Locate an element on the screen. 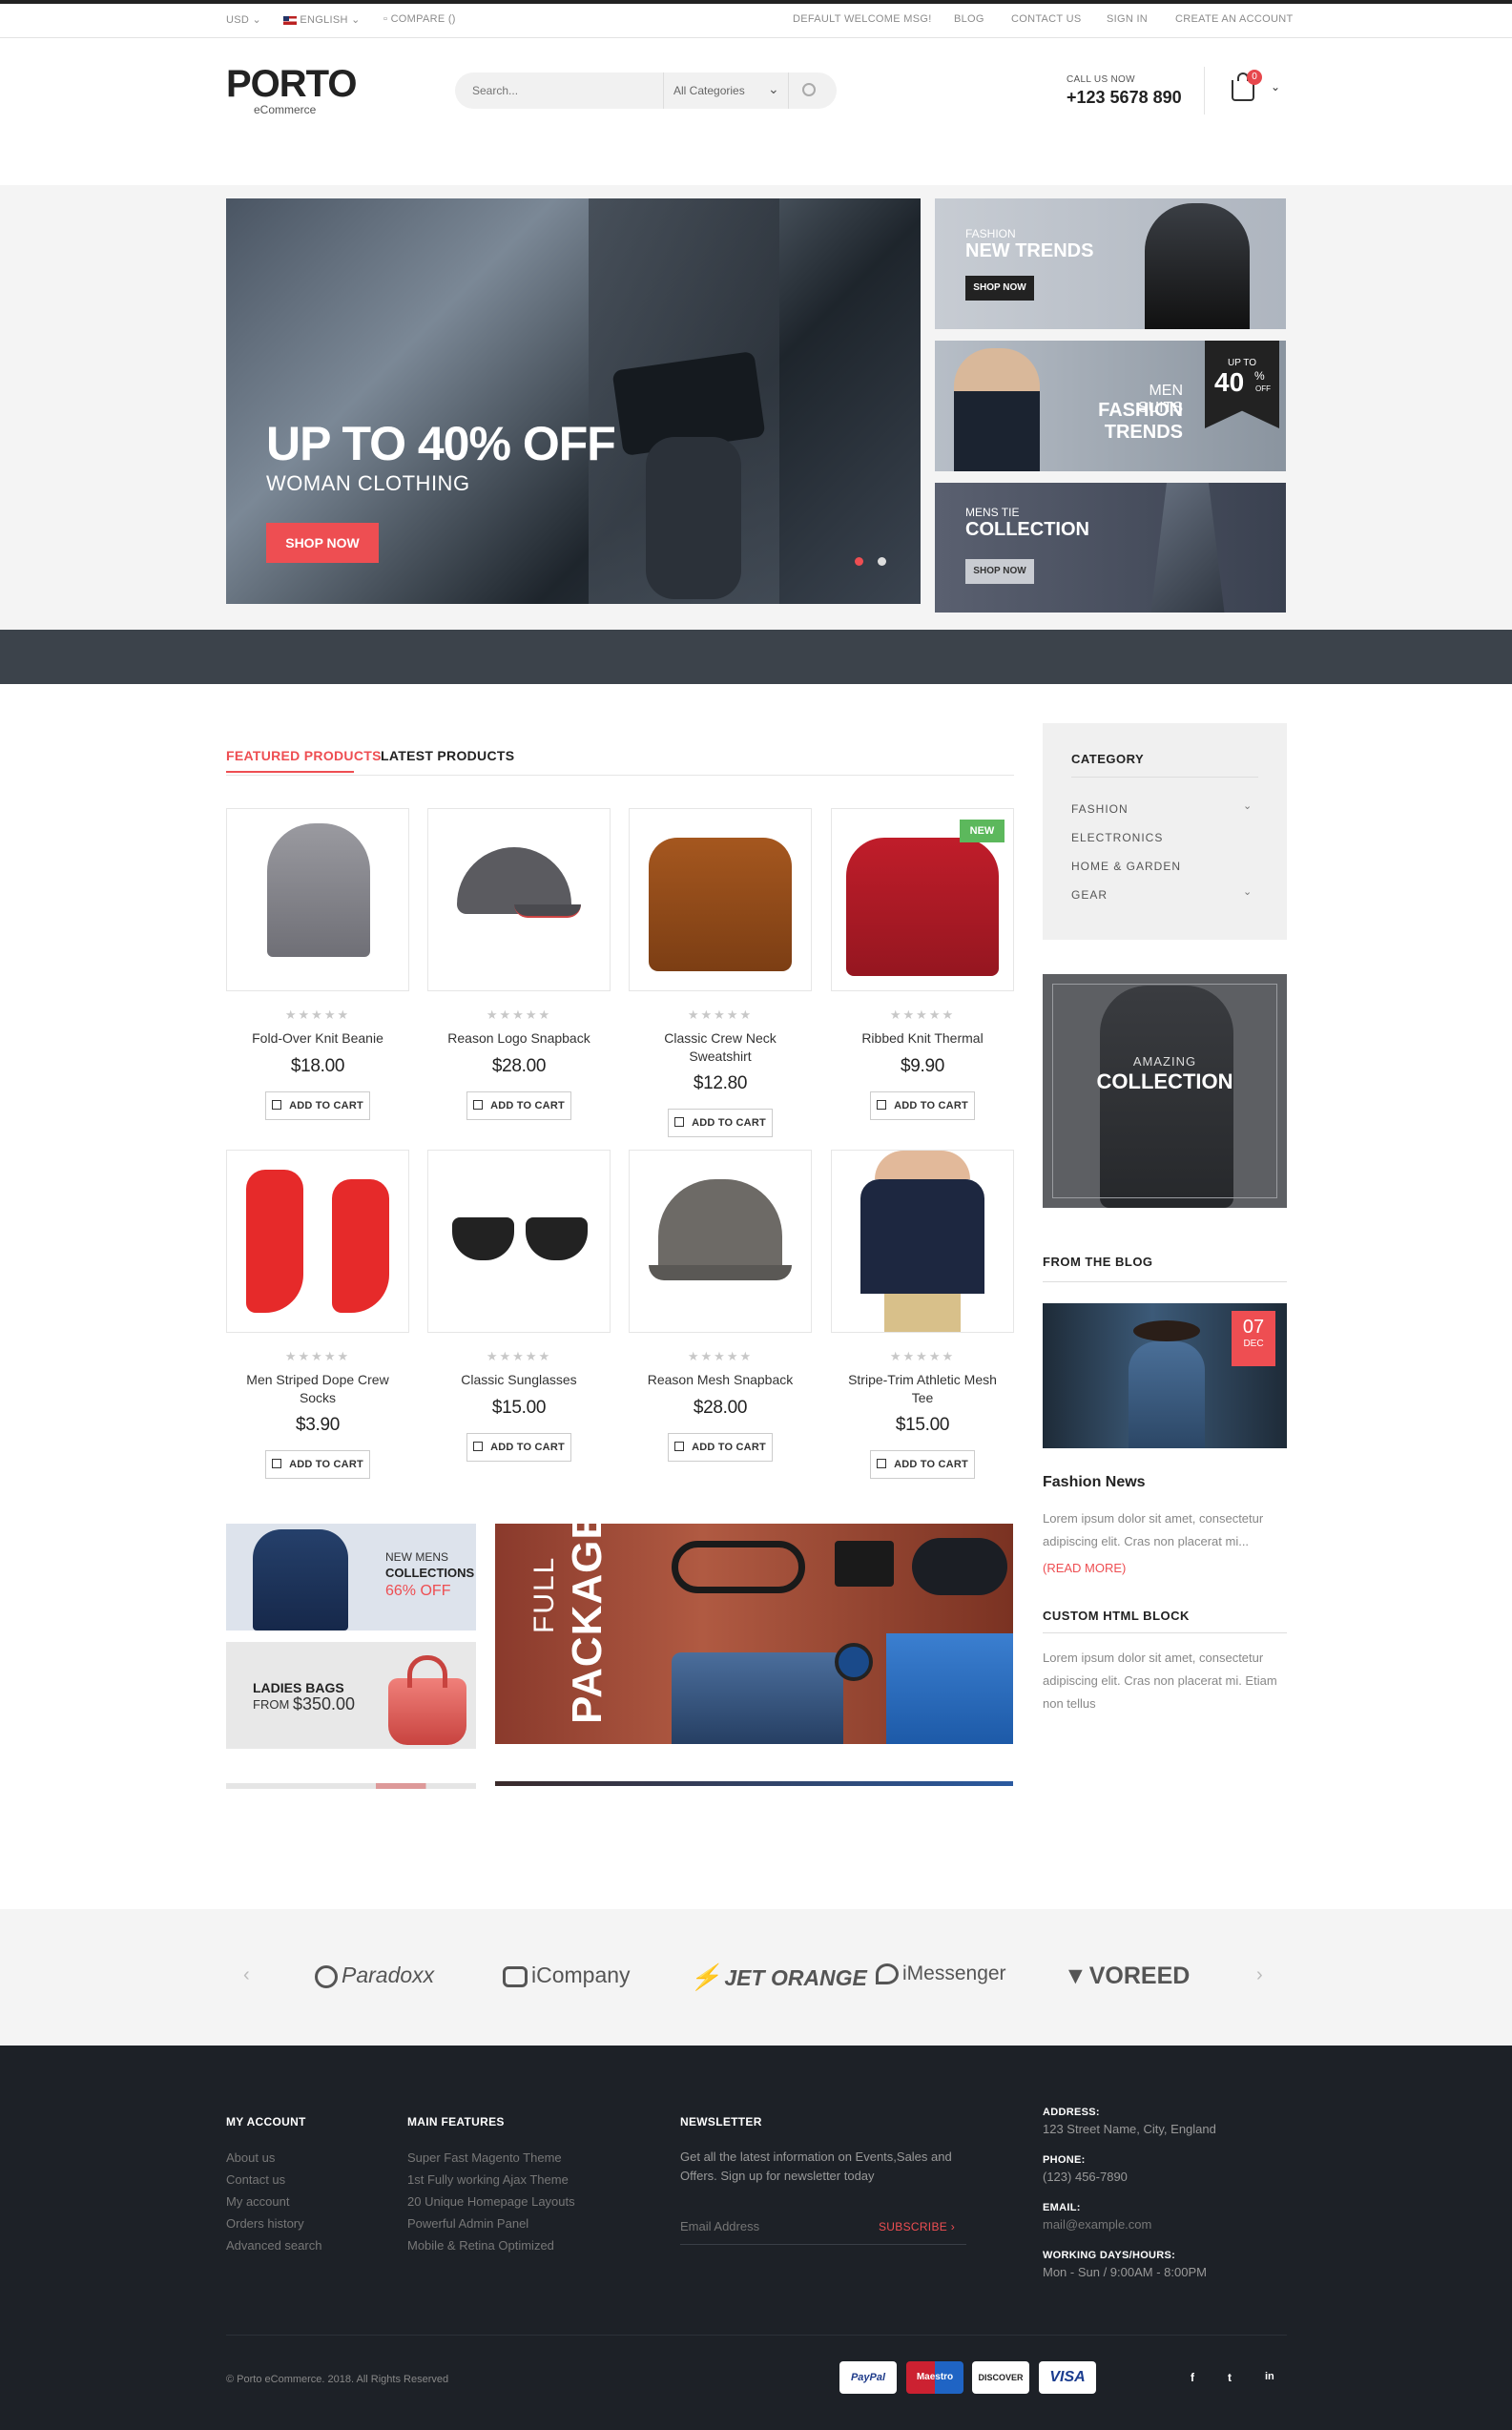  tie-image is located at coordinates (1187, 548).